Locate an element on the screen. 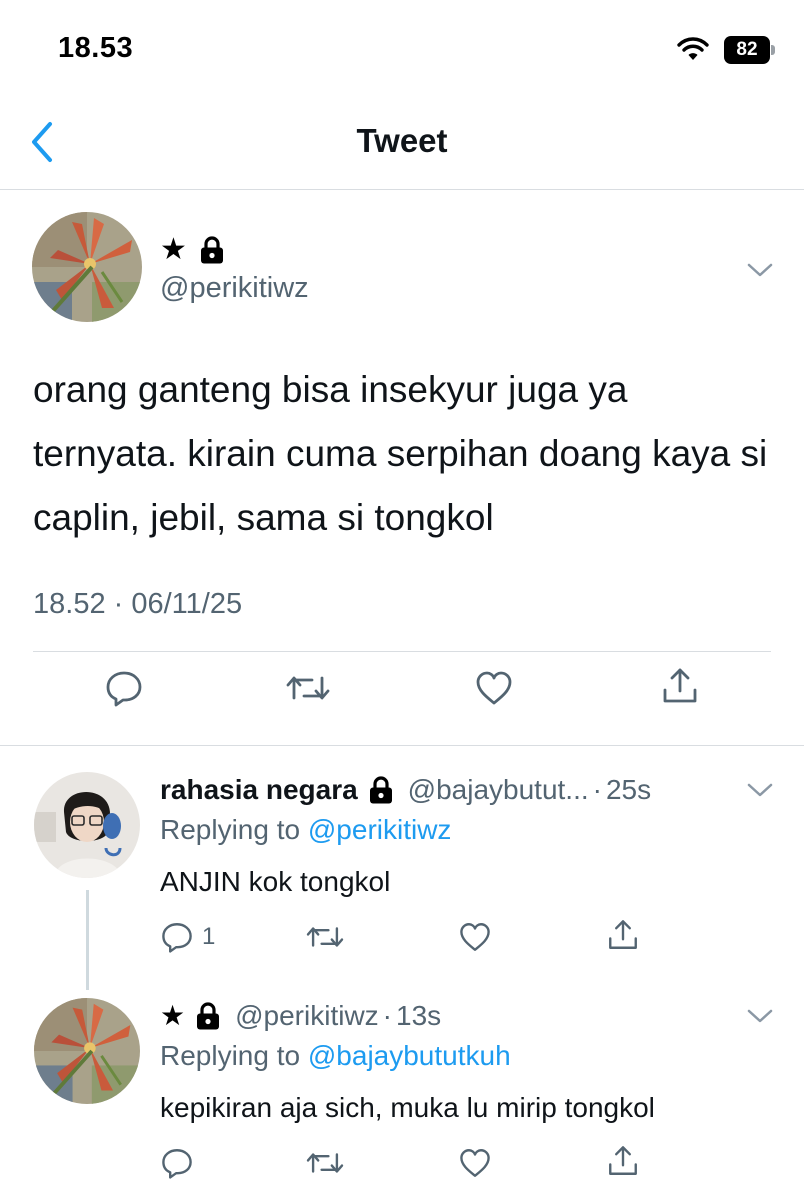 The height and width of the screenshot is (1200, 804). action-bar is located at coordinates (402, 700).